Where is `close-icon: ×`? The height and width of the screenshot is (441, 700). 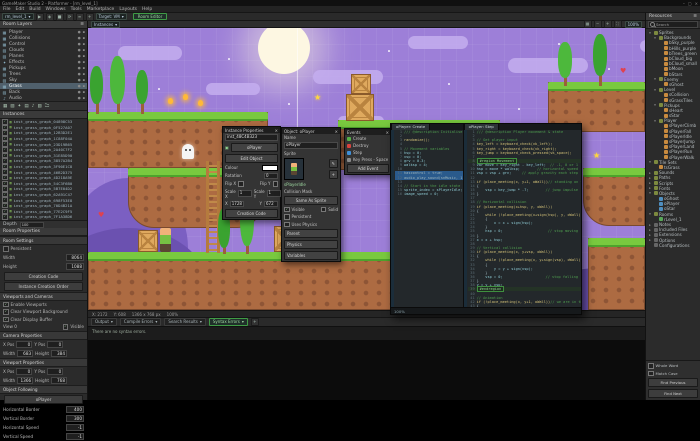
close-icon: × is located at coordinates (336, 131).